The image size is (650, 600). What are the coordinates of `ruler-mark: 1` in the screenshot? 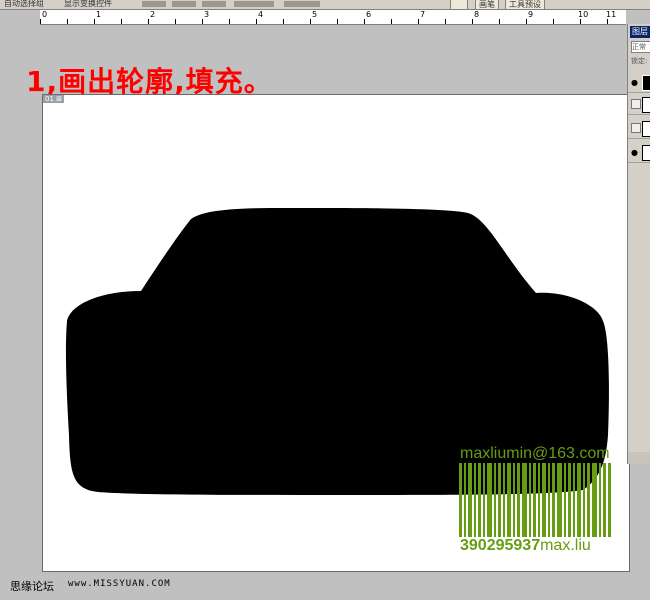 It's located at (99, 14).